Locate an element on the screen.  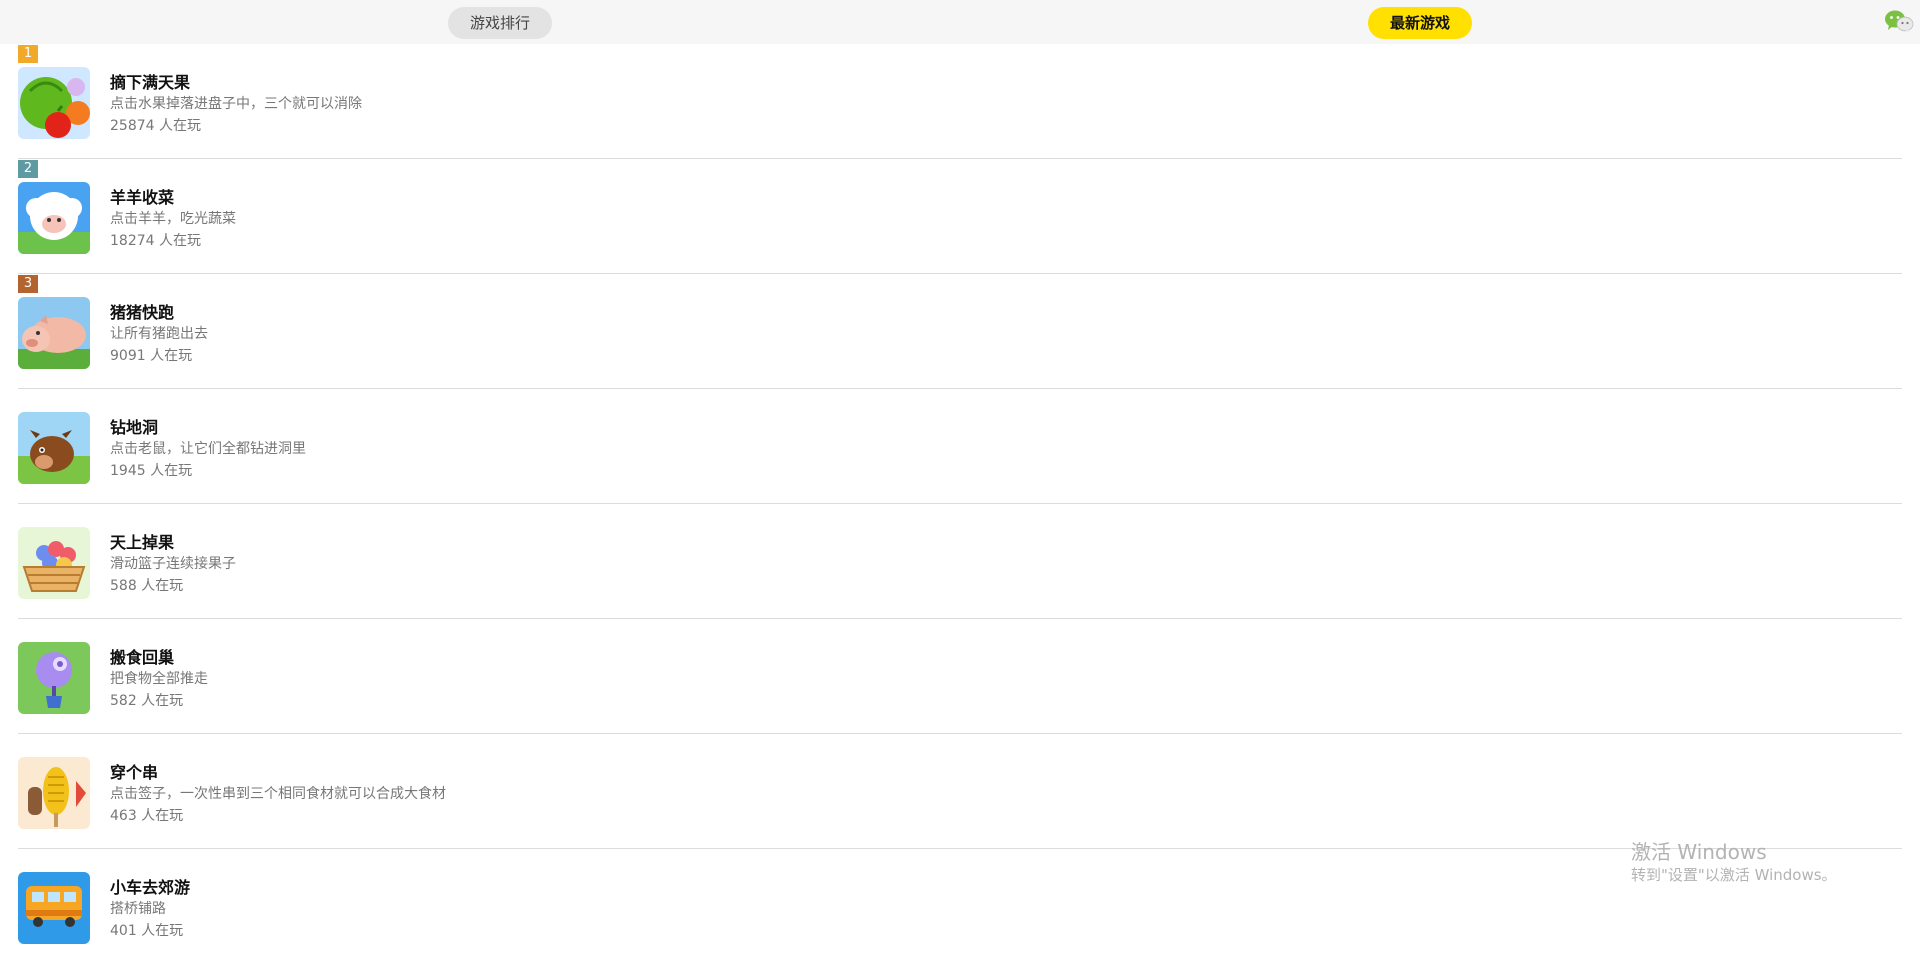
list-item: 搬食回巢 把食物全部推走 582 人在玩 is located at coordinates (960, 676).